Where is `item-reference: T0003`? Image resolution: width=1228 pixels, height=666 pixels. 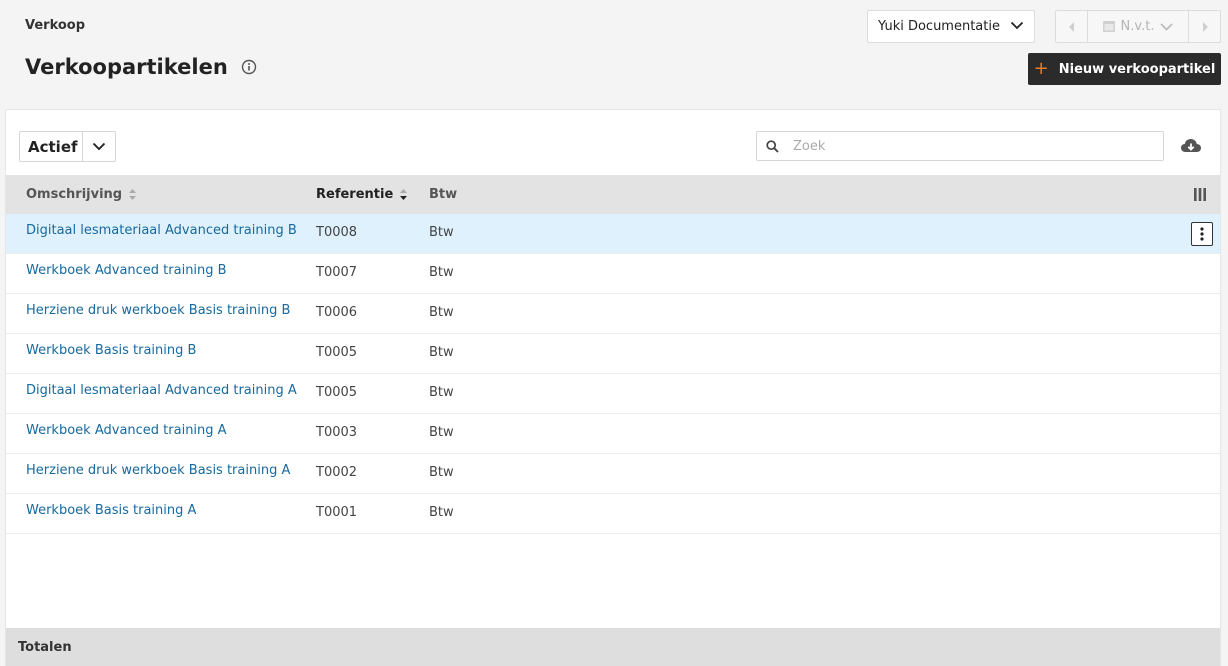 item-reference: T0003 is located at coordinates (337, 432).